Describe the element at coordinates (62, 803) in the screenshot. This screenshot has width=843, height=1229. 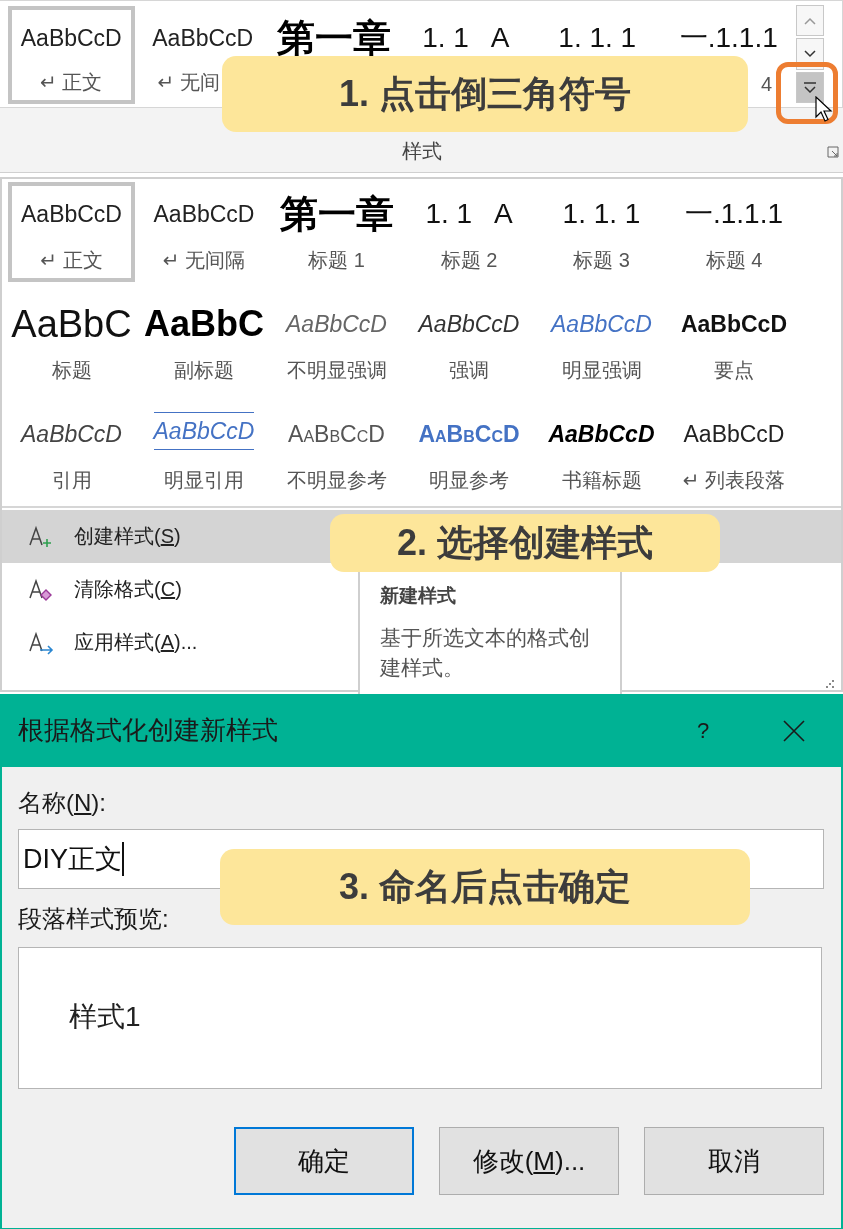
I see `field-label: 名称(N):` at that location.